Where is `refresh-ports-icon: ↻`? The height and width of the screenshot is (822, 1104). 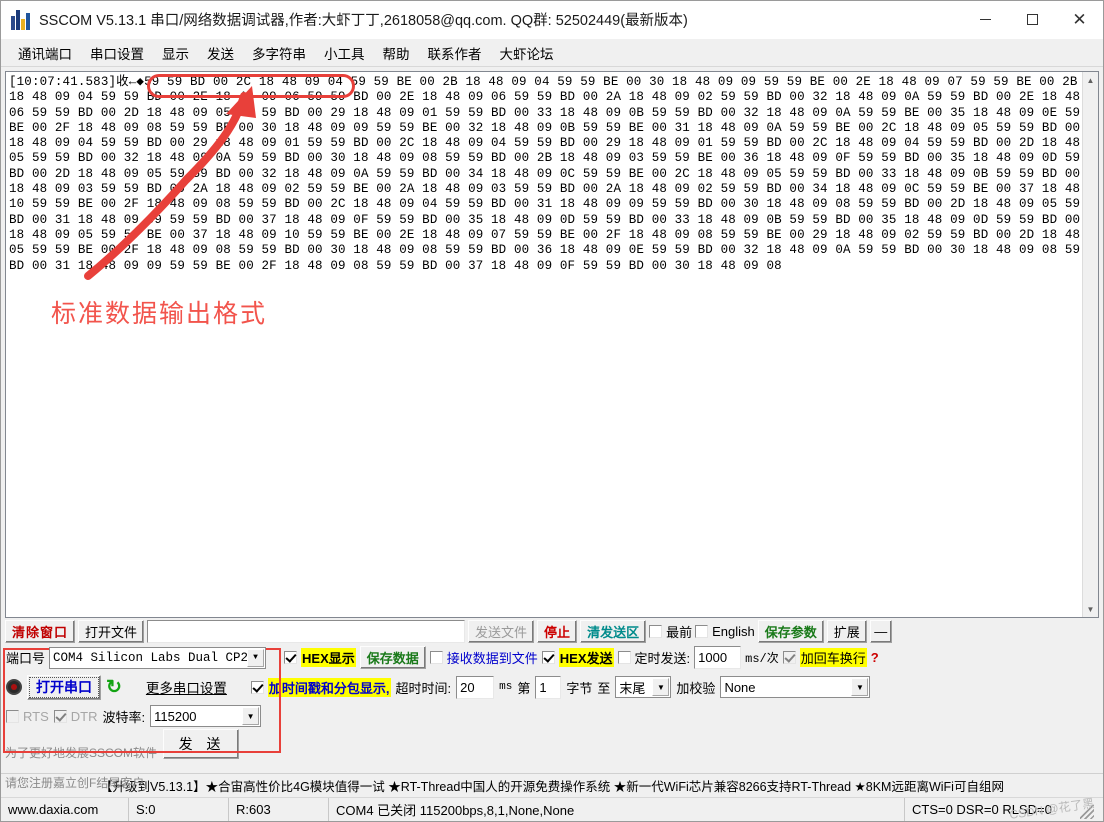 refresh-ports-icon: ↻ is located at coordinates (114, 687).